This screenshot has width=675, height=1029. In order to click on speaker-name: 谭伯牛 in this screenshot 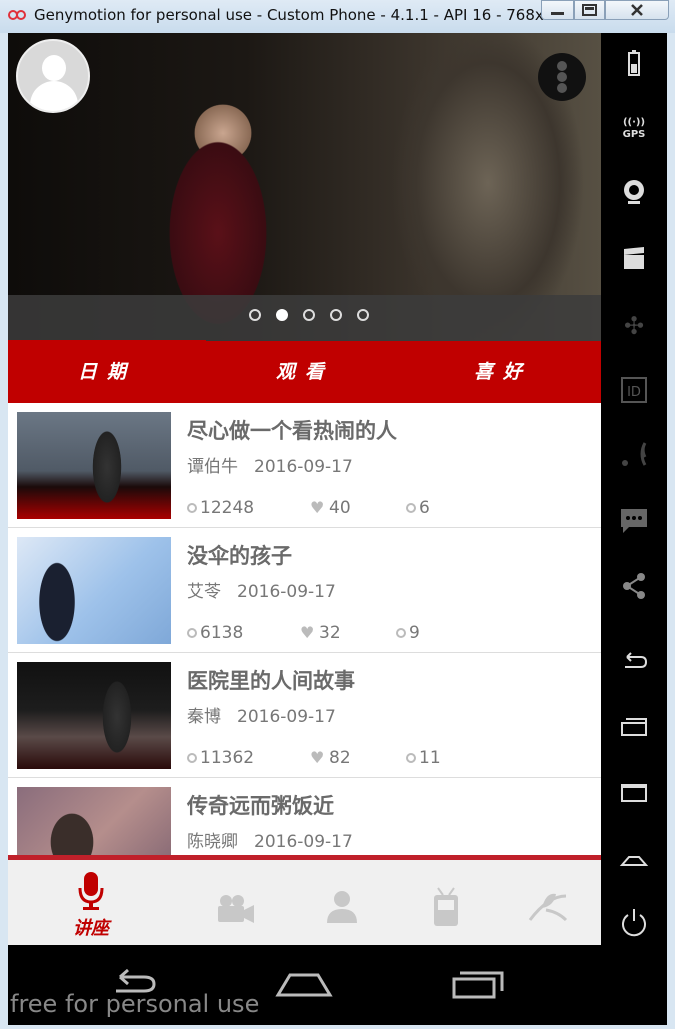, I will do `click(212, 467)`.